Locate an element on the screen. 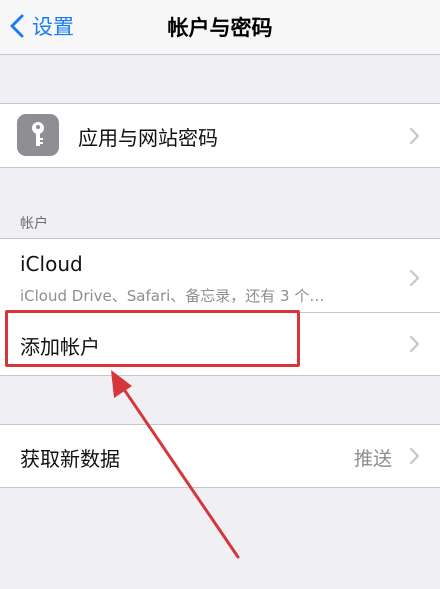 Image resolution: width=440 pixels, height=589 pixels. page-title: 帐户与密码 is located at coordinates (220, 28).